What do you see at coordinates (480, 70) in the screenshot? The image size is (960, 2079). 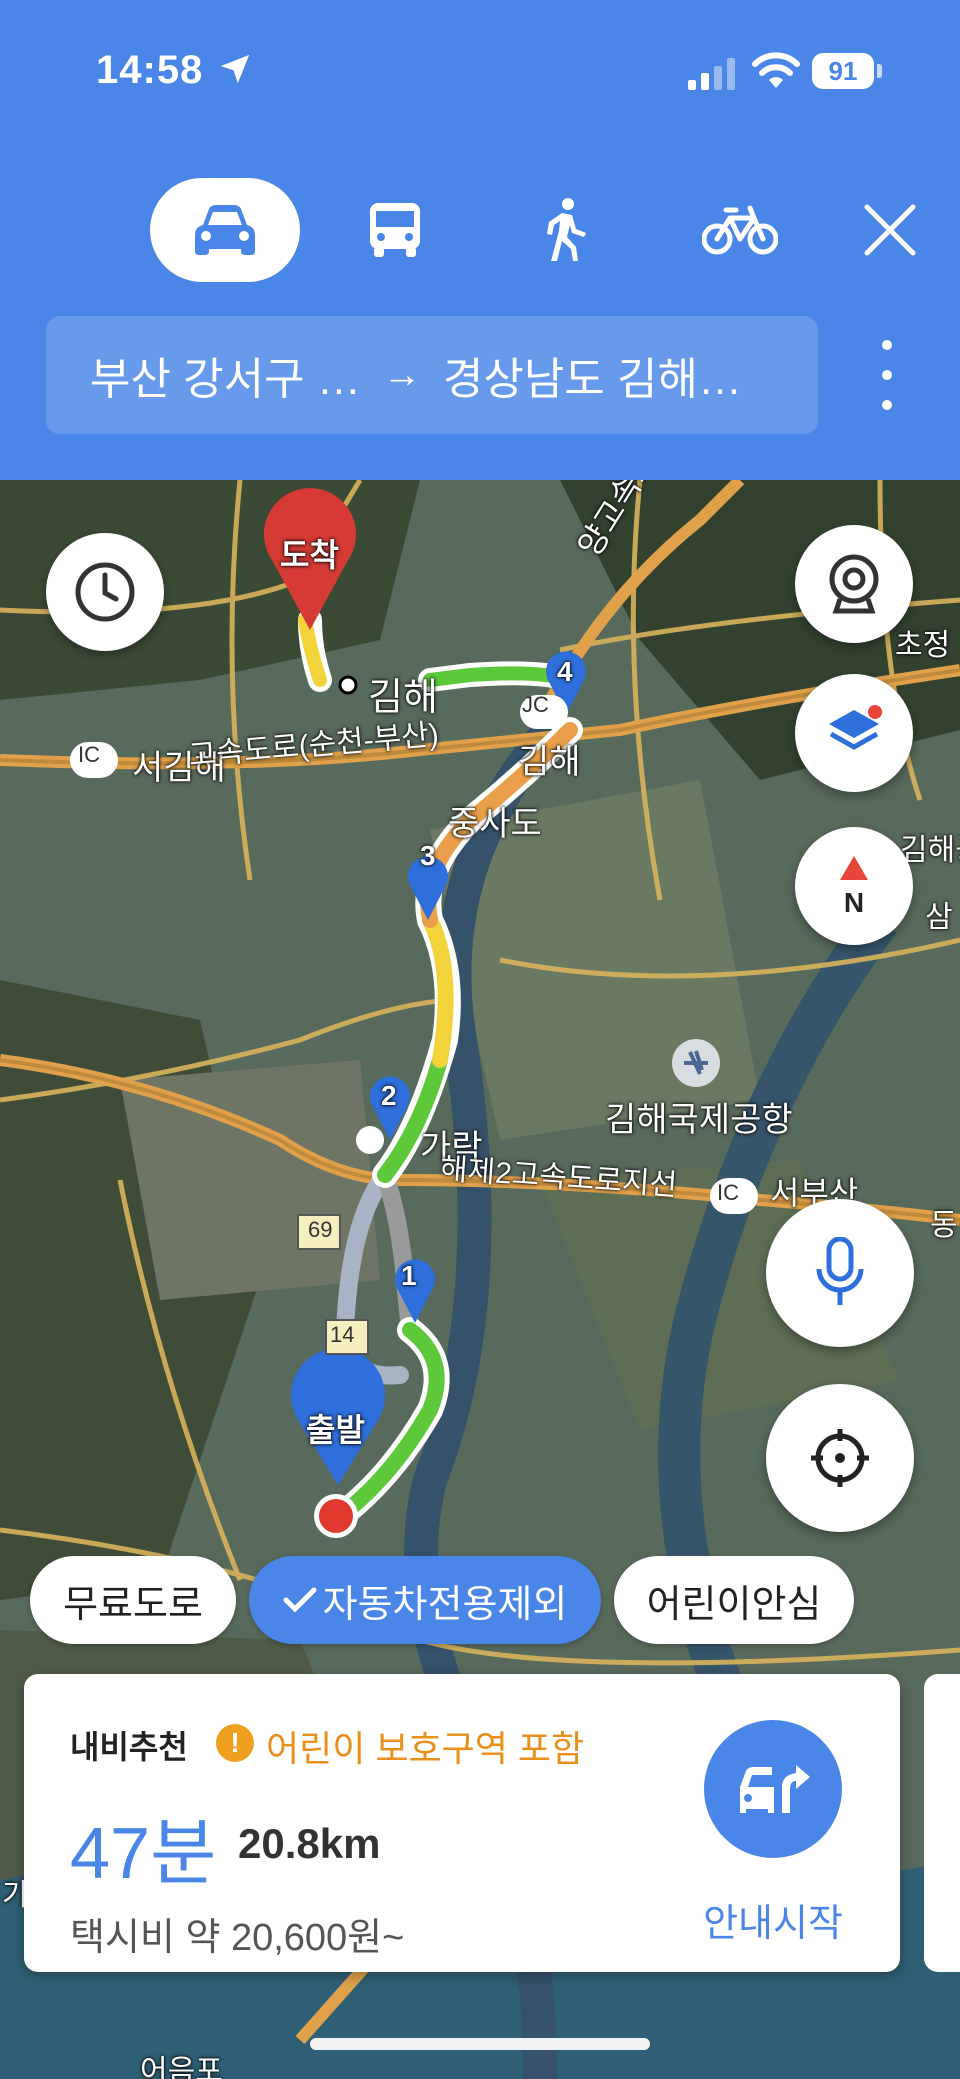 I see `status-bar: 14:58 91` at bounding box center [480, 70].